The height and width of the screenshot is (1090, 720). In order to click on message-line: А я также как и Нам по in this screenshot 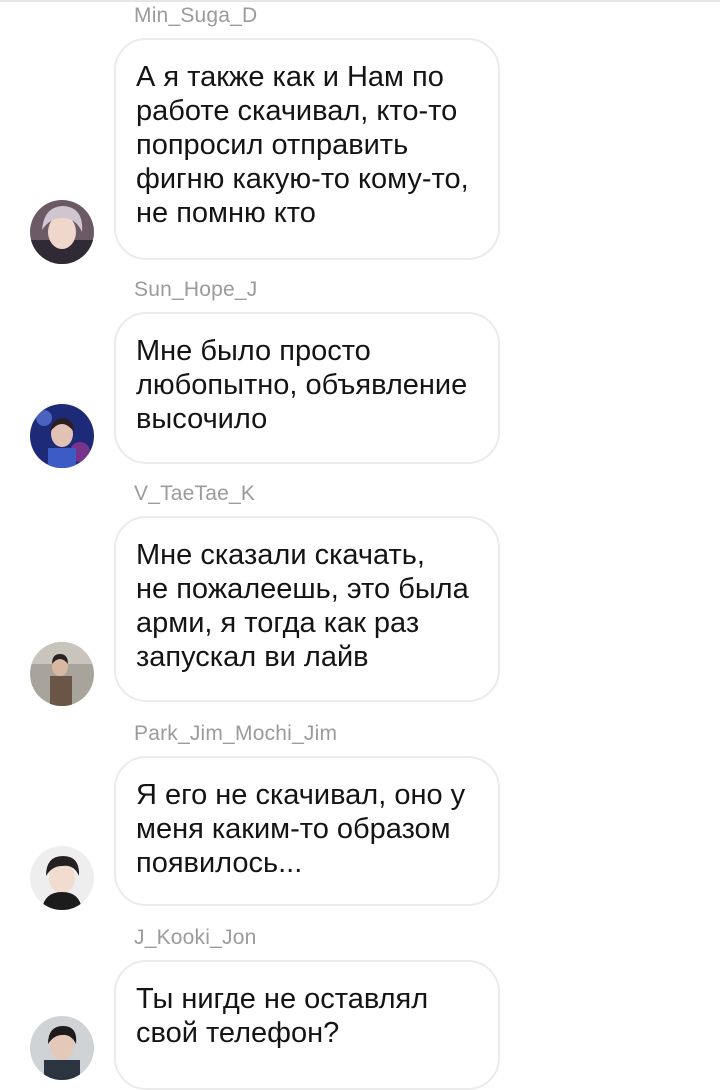, I will do `click(290, 77)`.